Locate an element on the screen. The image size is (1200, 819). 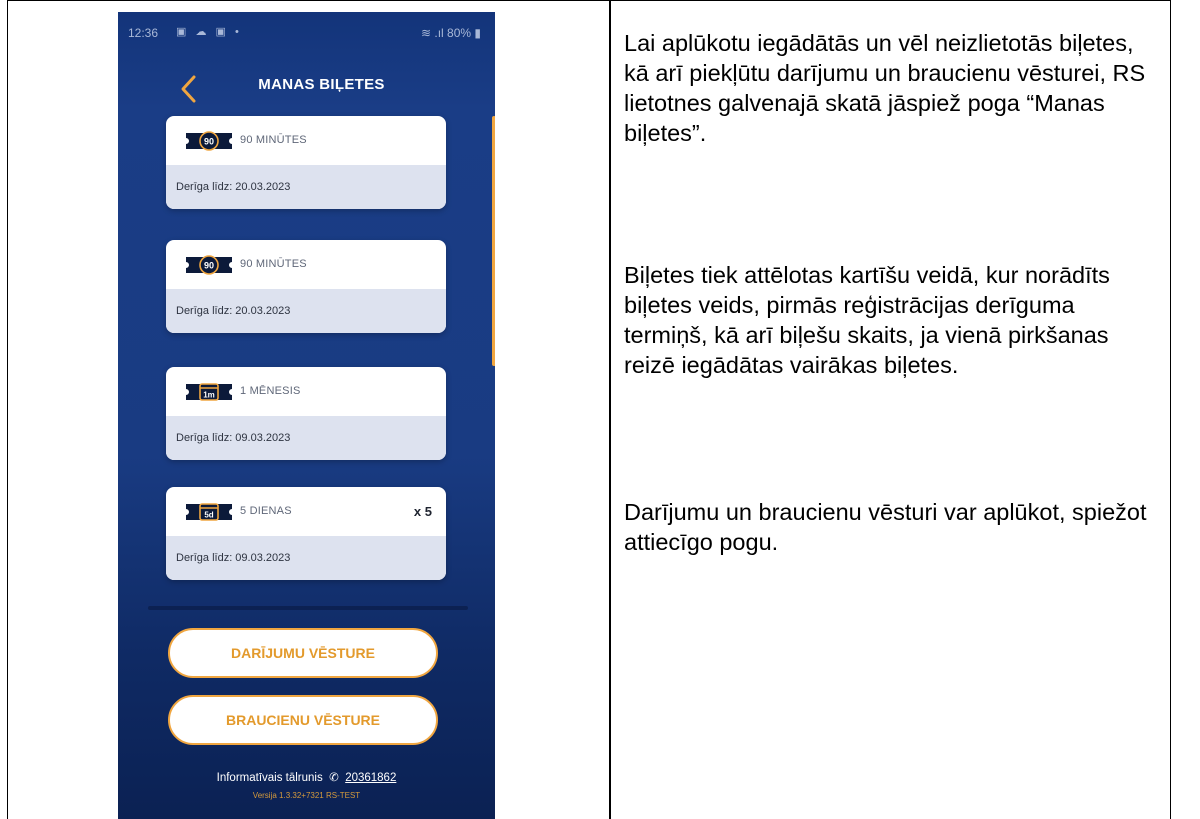
ticket-card-header: 5d 5 DIENAS x 5 is located at coordinates (306, 511).